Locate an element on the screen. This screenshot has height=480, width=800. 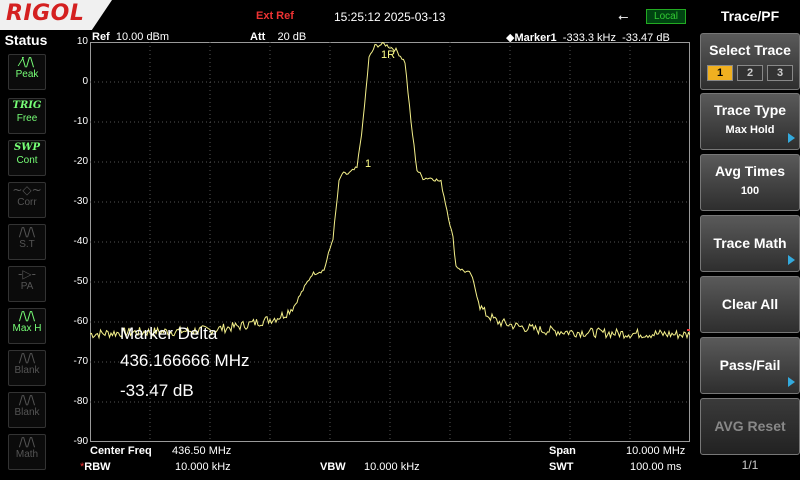
status-label: Math is located at coordinates (27, 454).